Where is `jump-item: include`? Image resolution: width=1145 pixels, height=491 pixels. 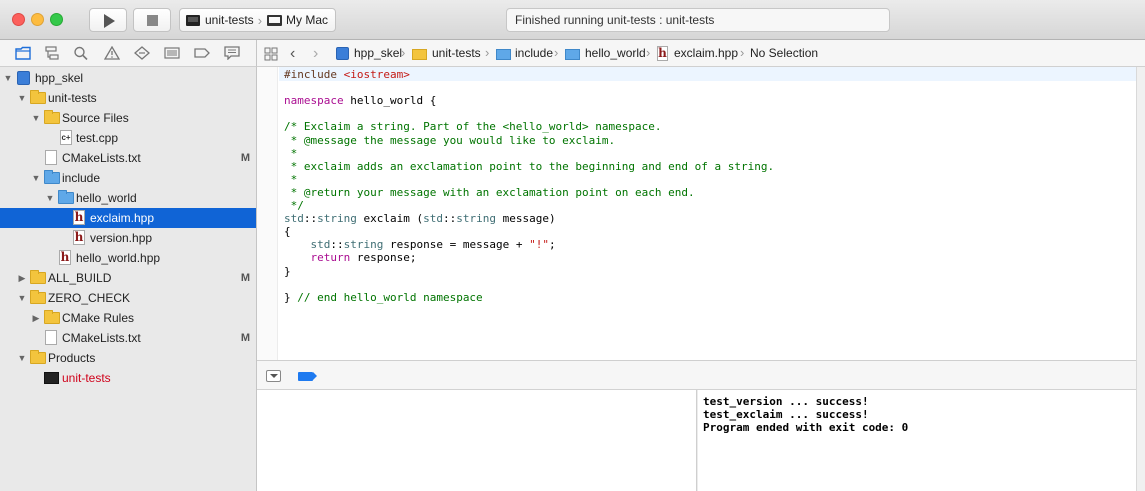
jump-item: include is located at coordinates (534, 53).